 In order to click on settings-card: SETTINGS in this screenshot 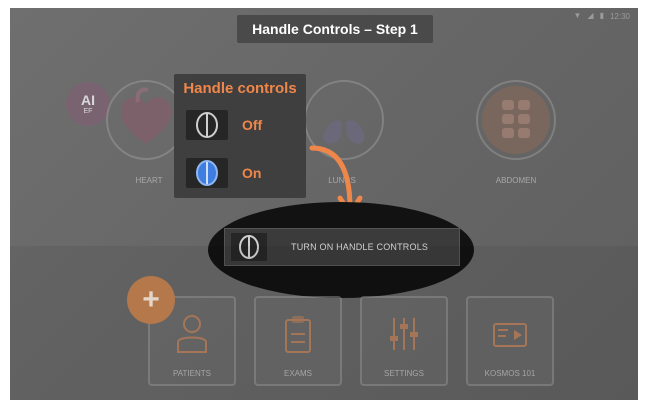, I will do `click(404, 341)`.